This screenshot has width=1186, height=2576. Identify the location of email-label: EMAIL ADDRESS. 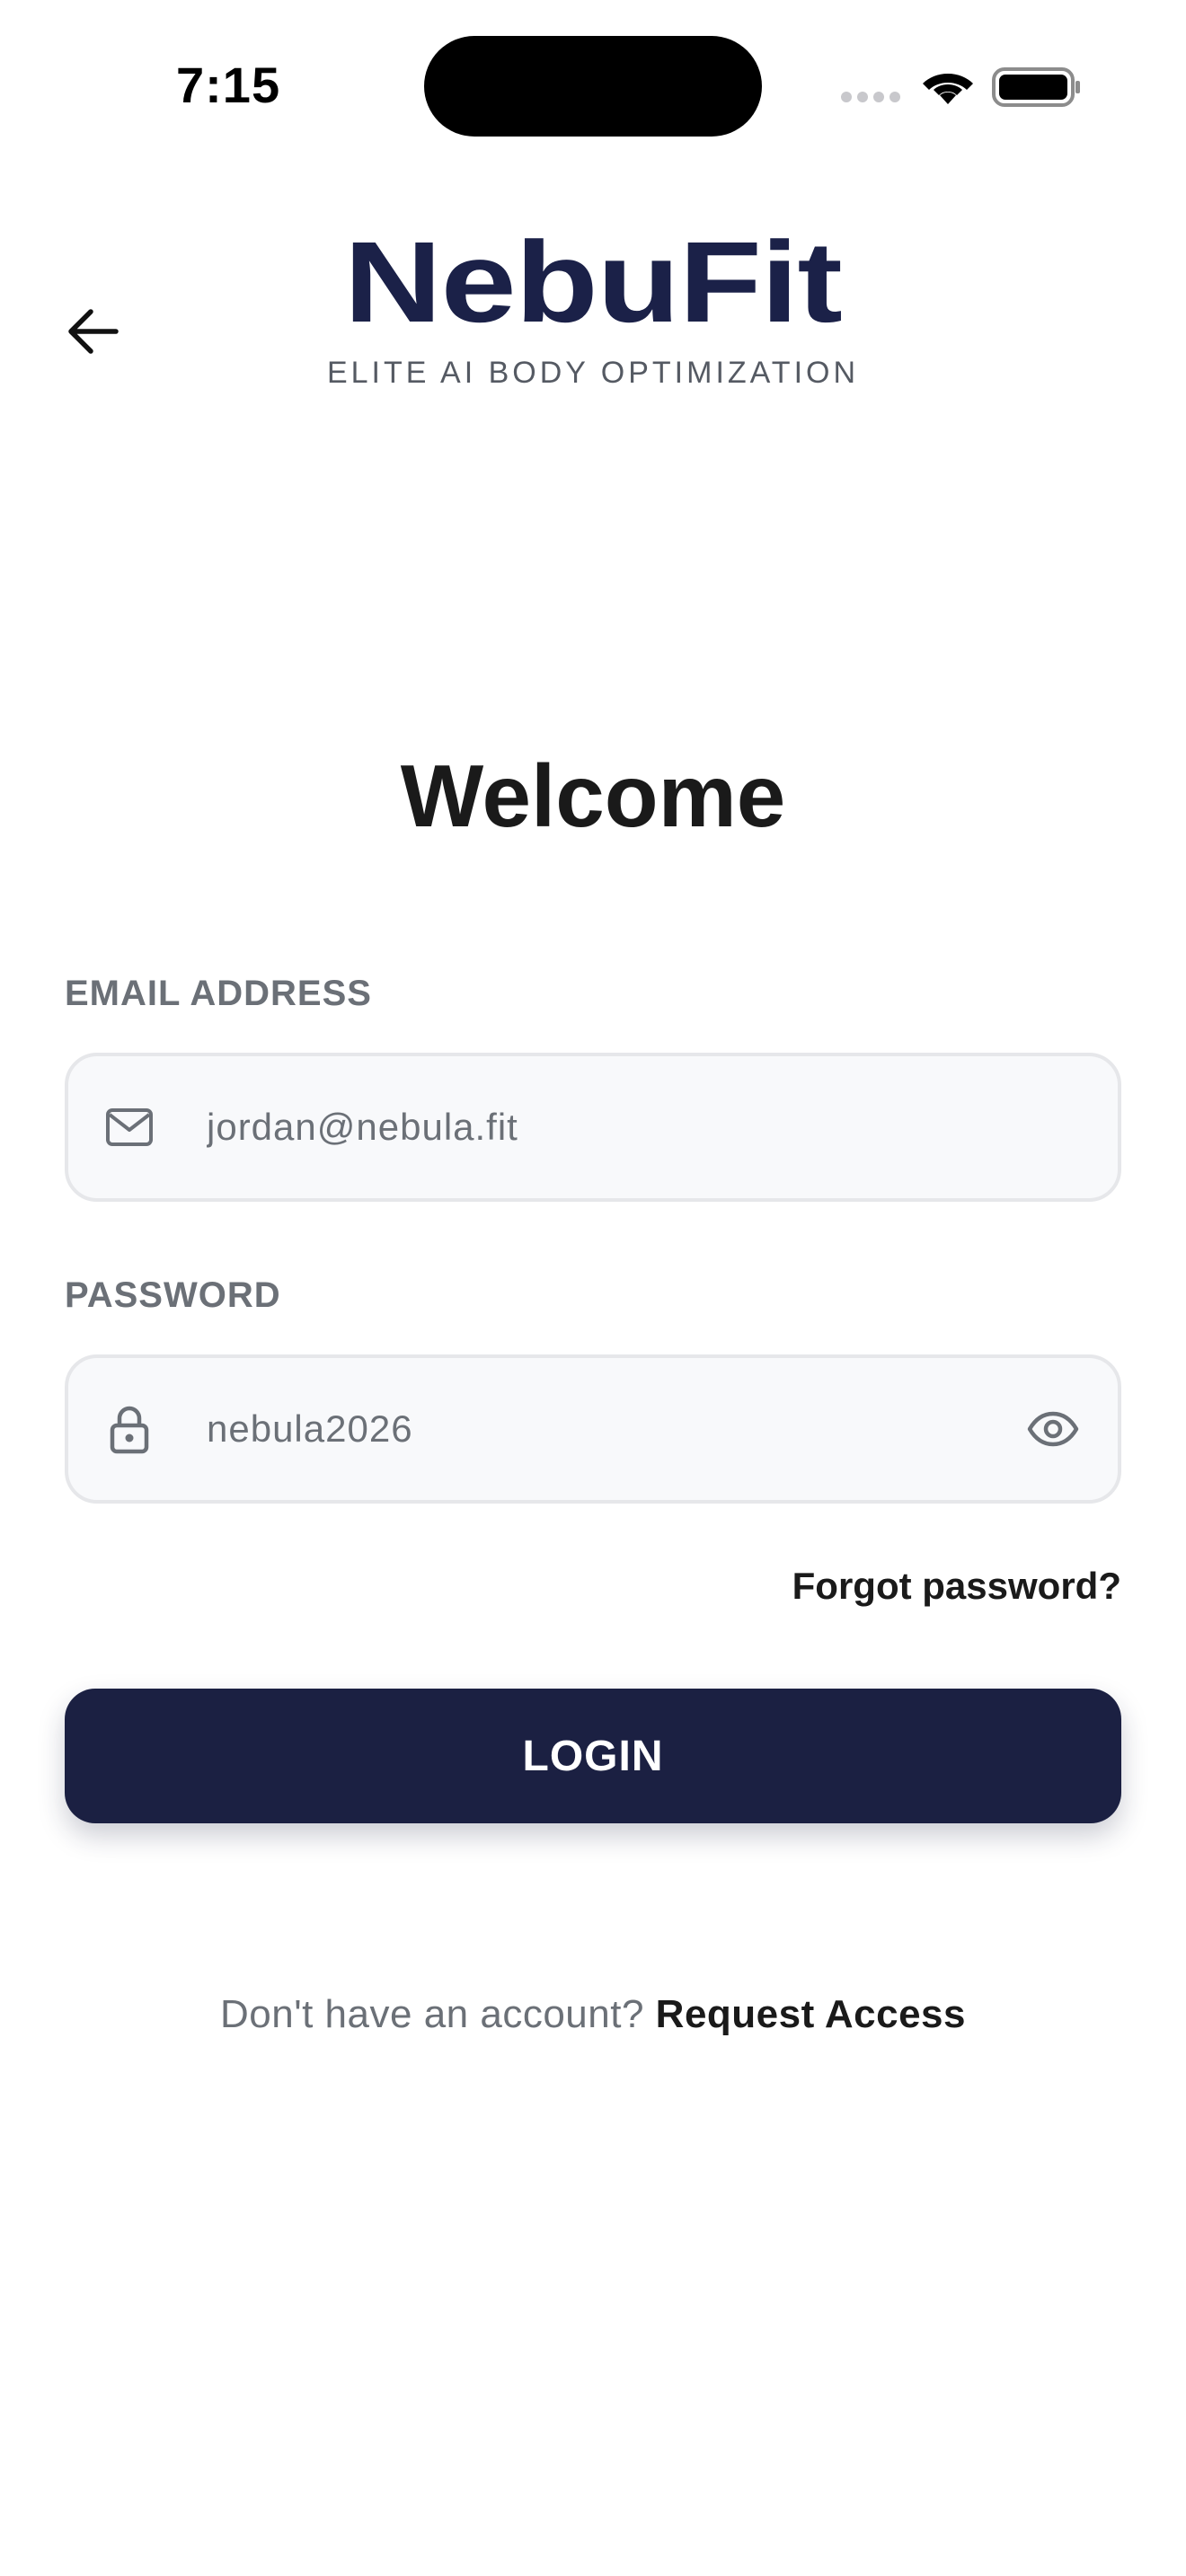
(218, 993).